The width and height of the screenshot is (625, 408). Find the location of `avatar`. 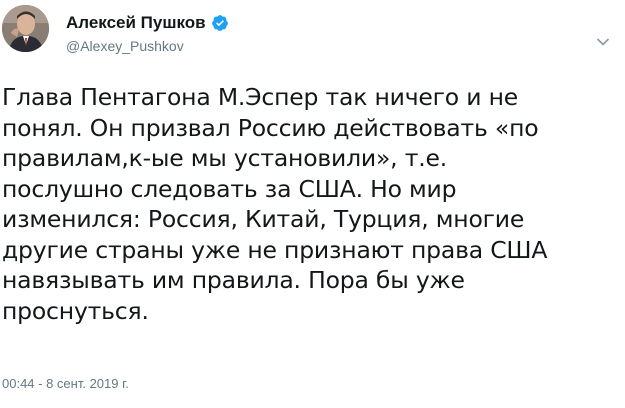

avatar is located at coordinates (25, 28).